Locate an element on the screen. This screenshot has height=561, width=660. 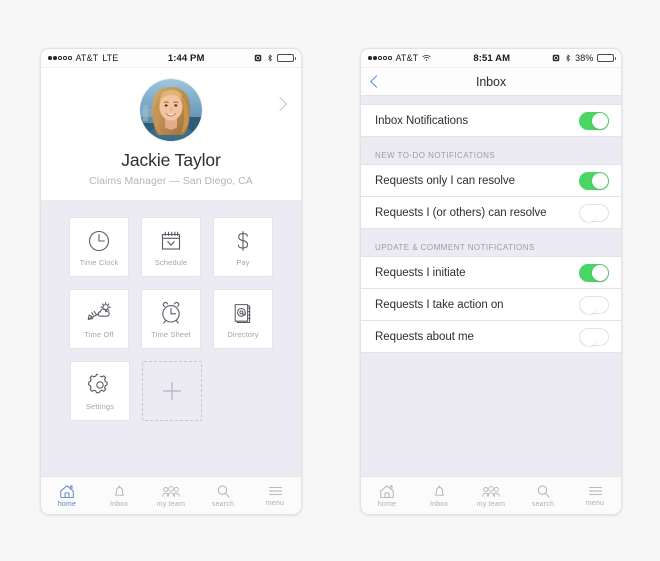
app-tile-label: Directory is located at coordinates (243, 334).